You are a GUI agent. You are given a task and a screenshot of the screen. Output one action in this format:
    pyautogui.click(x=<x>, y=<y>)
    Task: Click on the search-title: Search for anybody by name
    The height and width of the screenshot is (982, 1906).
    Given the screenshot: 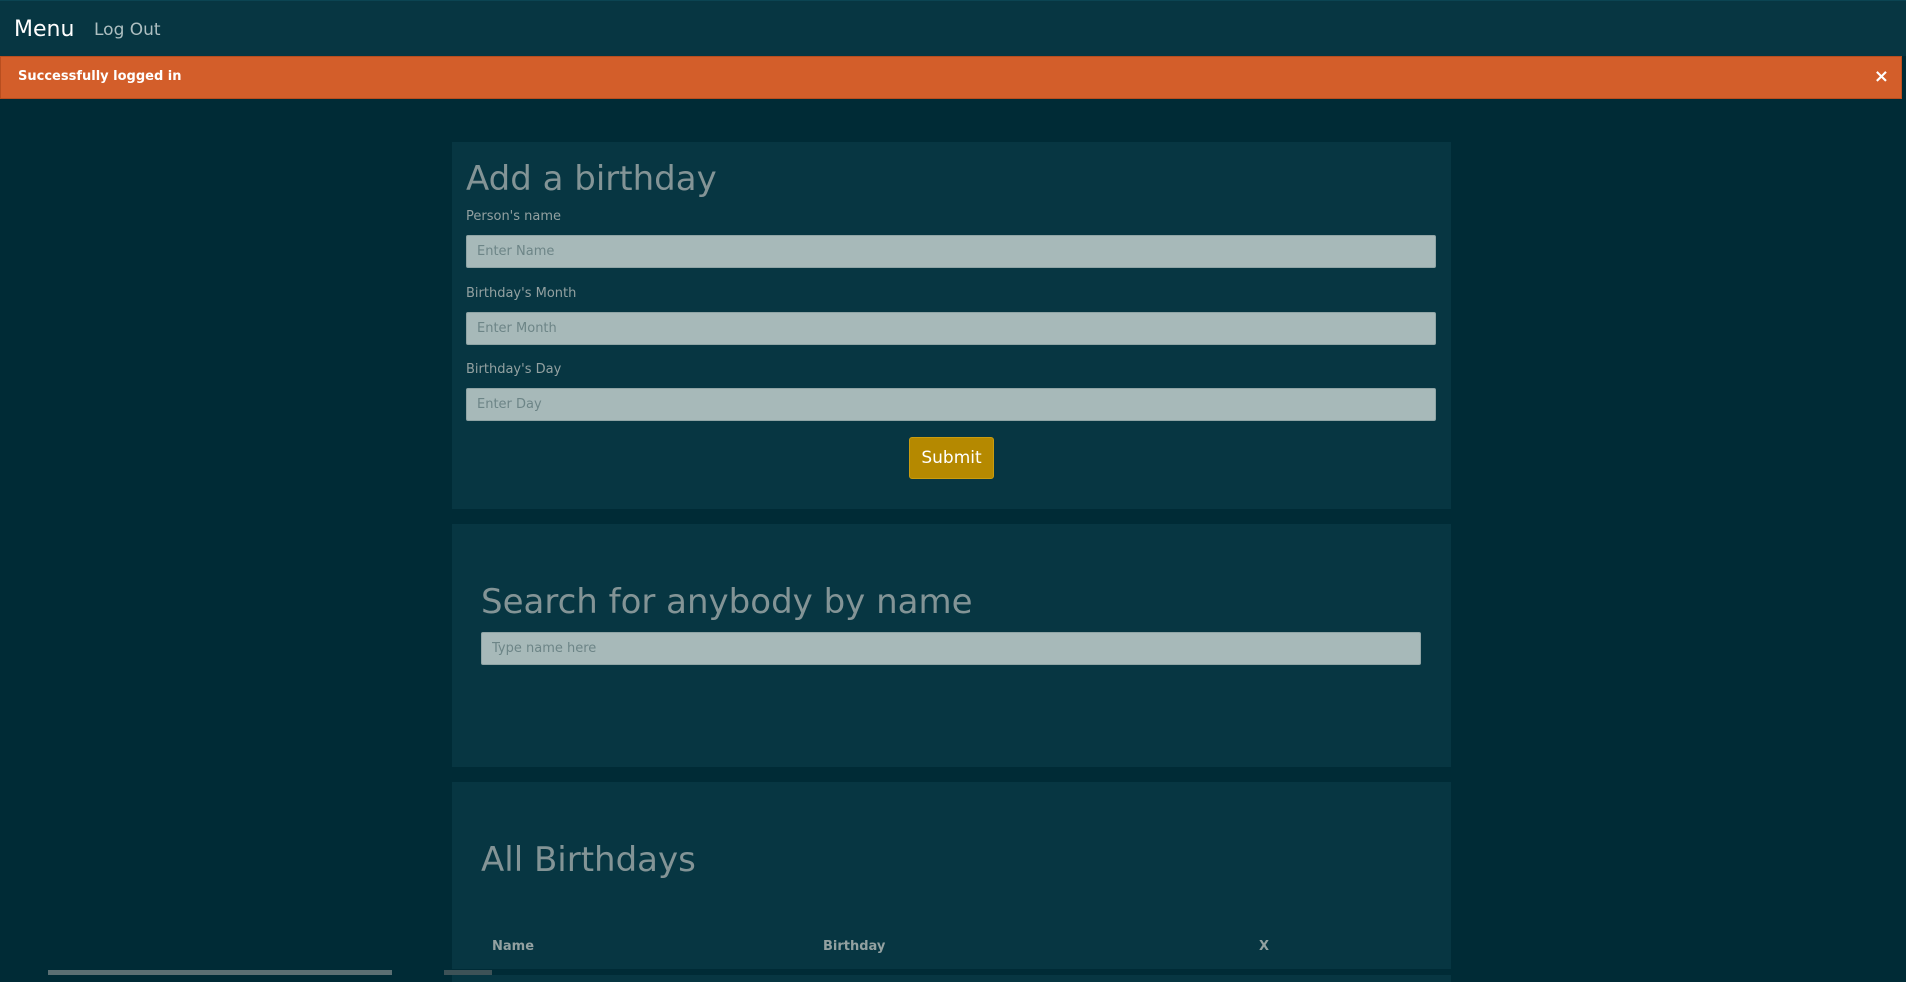 What is the action you would take?
    pyautogui.click(x=727, y=602)
    